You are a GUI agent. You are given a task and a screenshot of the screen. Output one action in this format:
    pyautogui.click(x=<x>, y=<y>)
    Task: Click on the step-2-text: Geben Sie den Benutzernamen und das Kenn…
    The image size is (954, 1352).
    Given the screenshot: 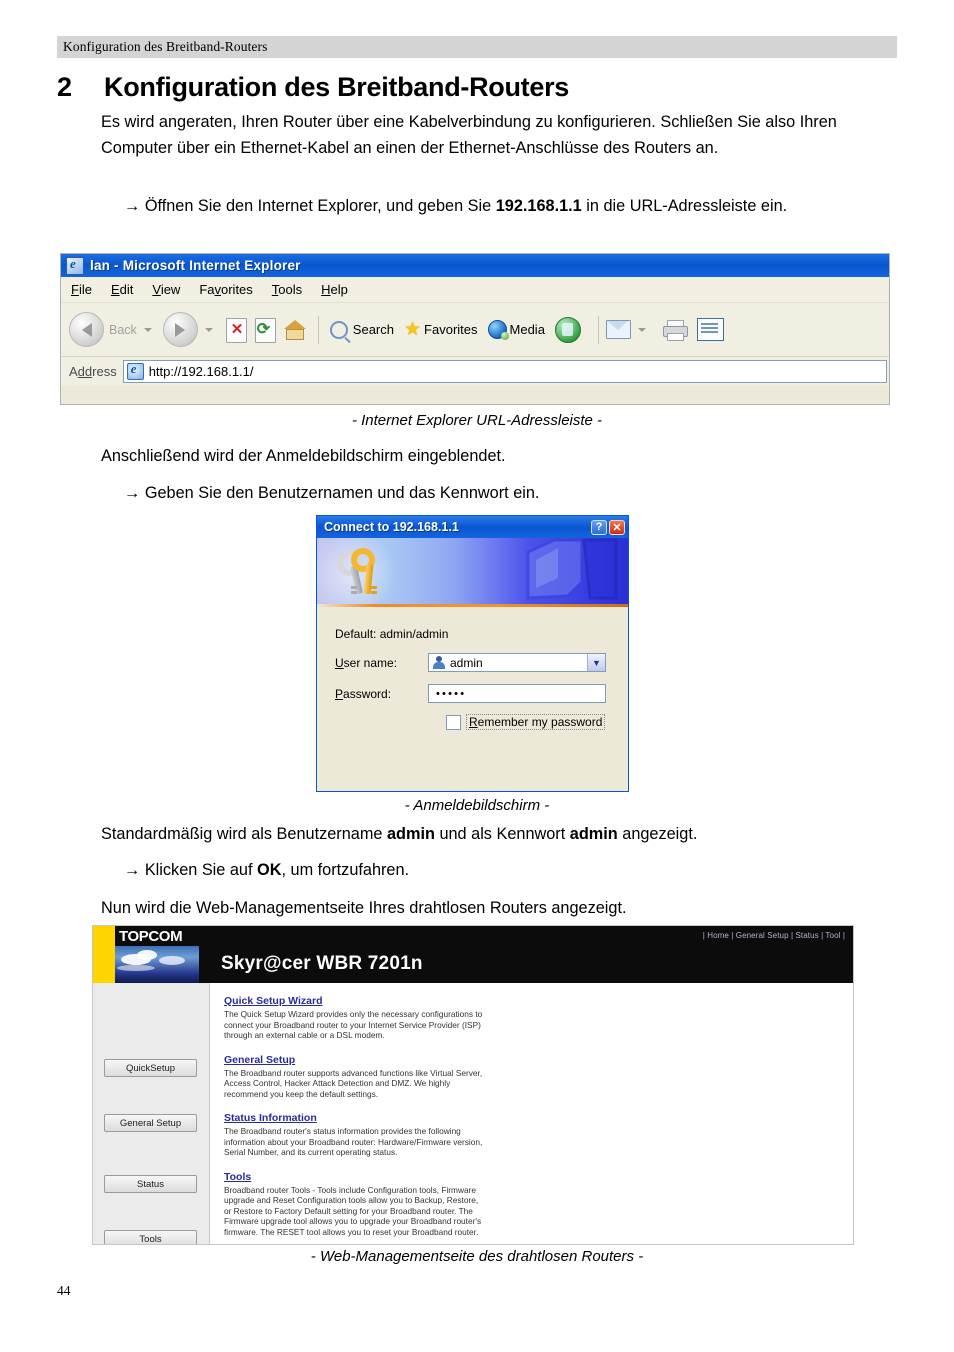 What is the action you would take?
    pyautogui.click(x=342, y=493)
    